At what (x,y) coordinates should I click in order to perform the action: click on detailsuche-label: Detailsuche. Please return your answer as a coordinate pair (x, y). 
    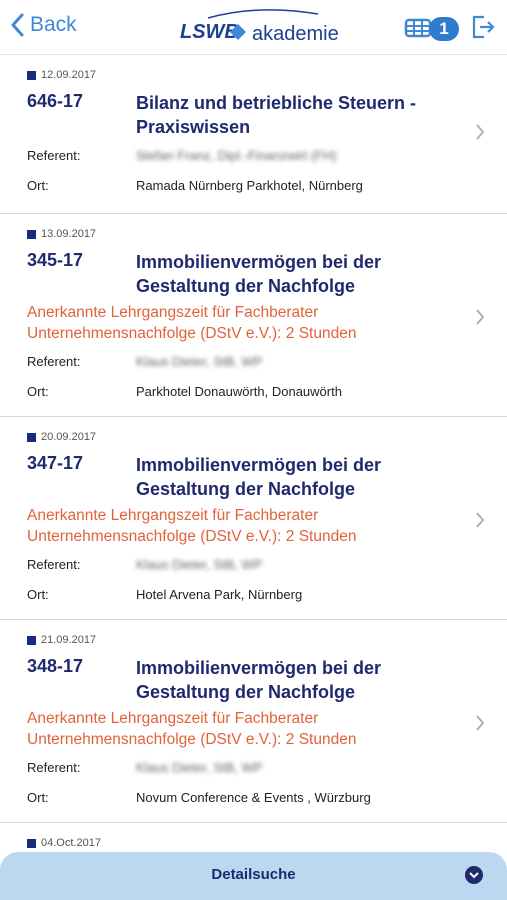
    Looking at the image, I should click on (253, 874).